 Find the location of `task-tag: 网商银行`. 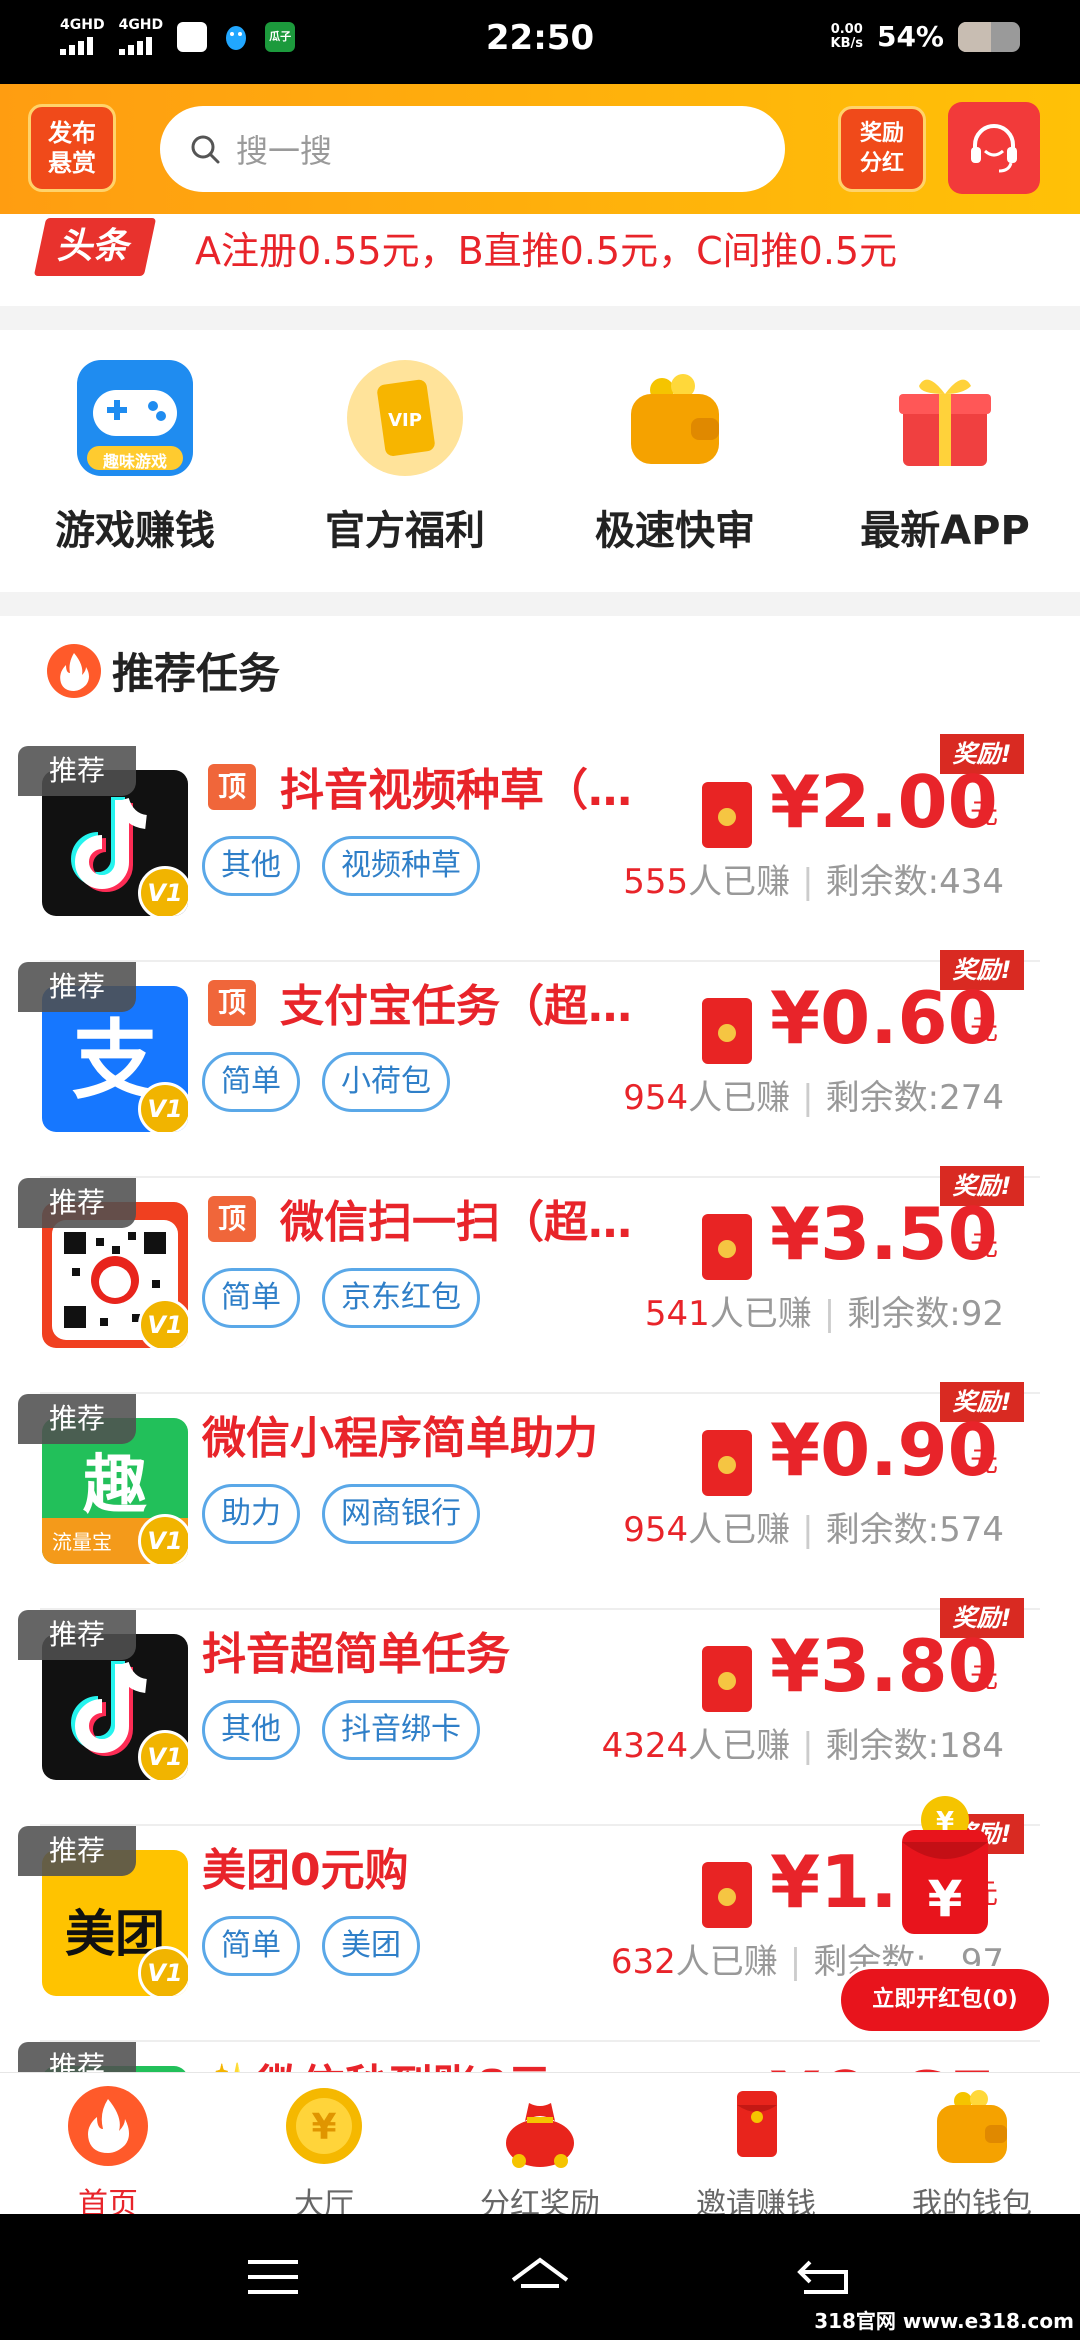

task-tag: 网商银行 is located at coordinates (401, 1514).